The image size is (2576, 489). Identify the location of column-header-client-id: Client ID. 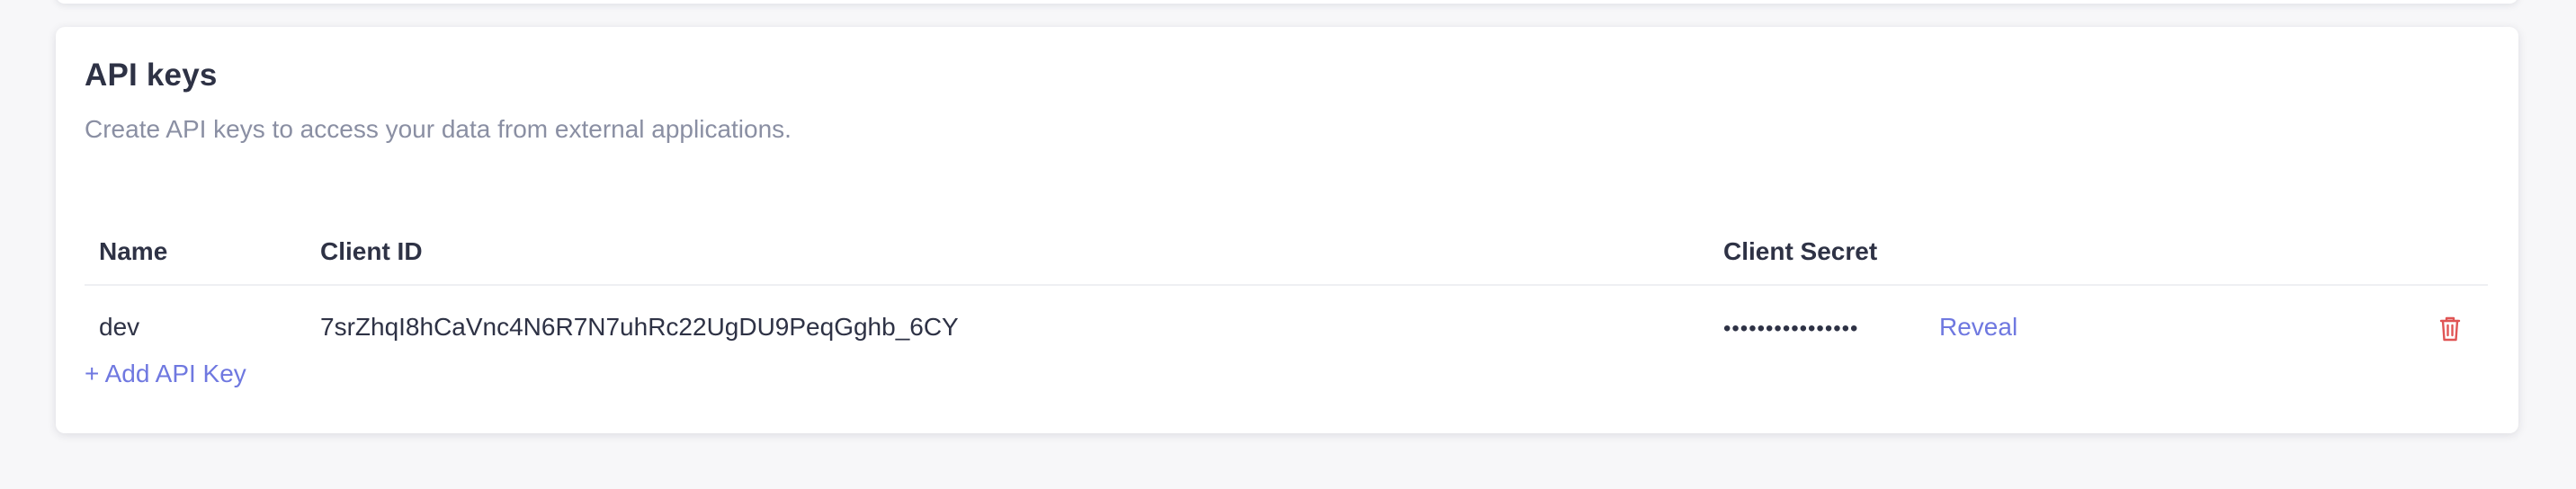
(371, 251).